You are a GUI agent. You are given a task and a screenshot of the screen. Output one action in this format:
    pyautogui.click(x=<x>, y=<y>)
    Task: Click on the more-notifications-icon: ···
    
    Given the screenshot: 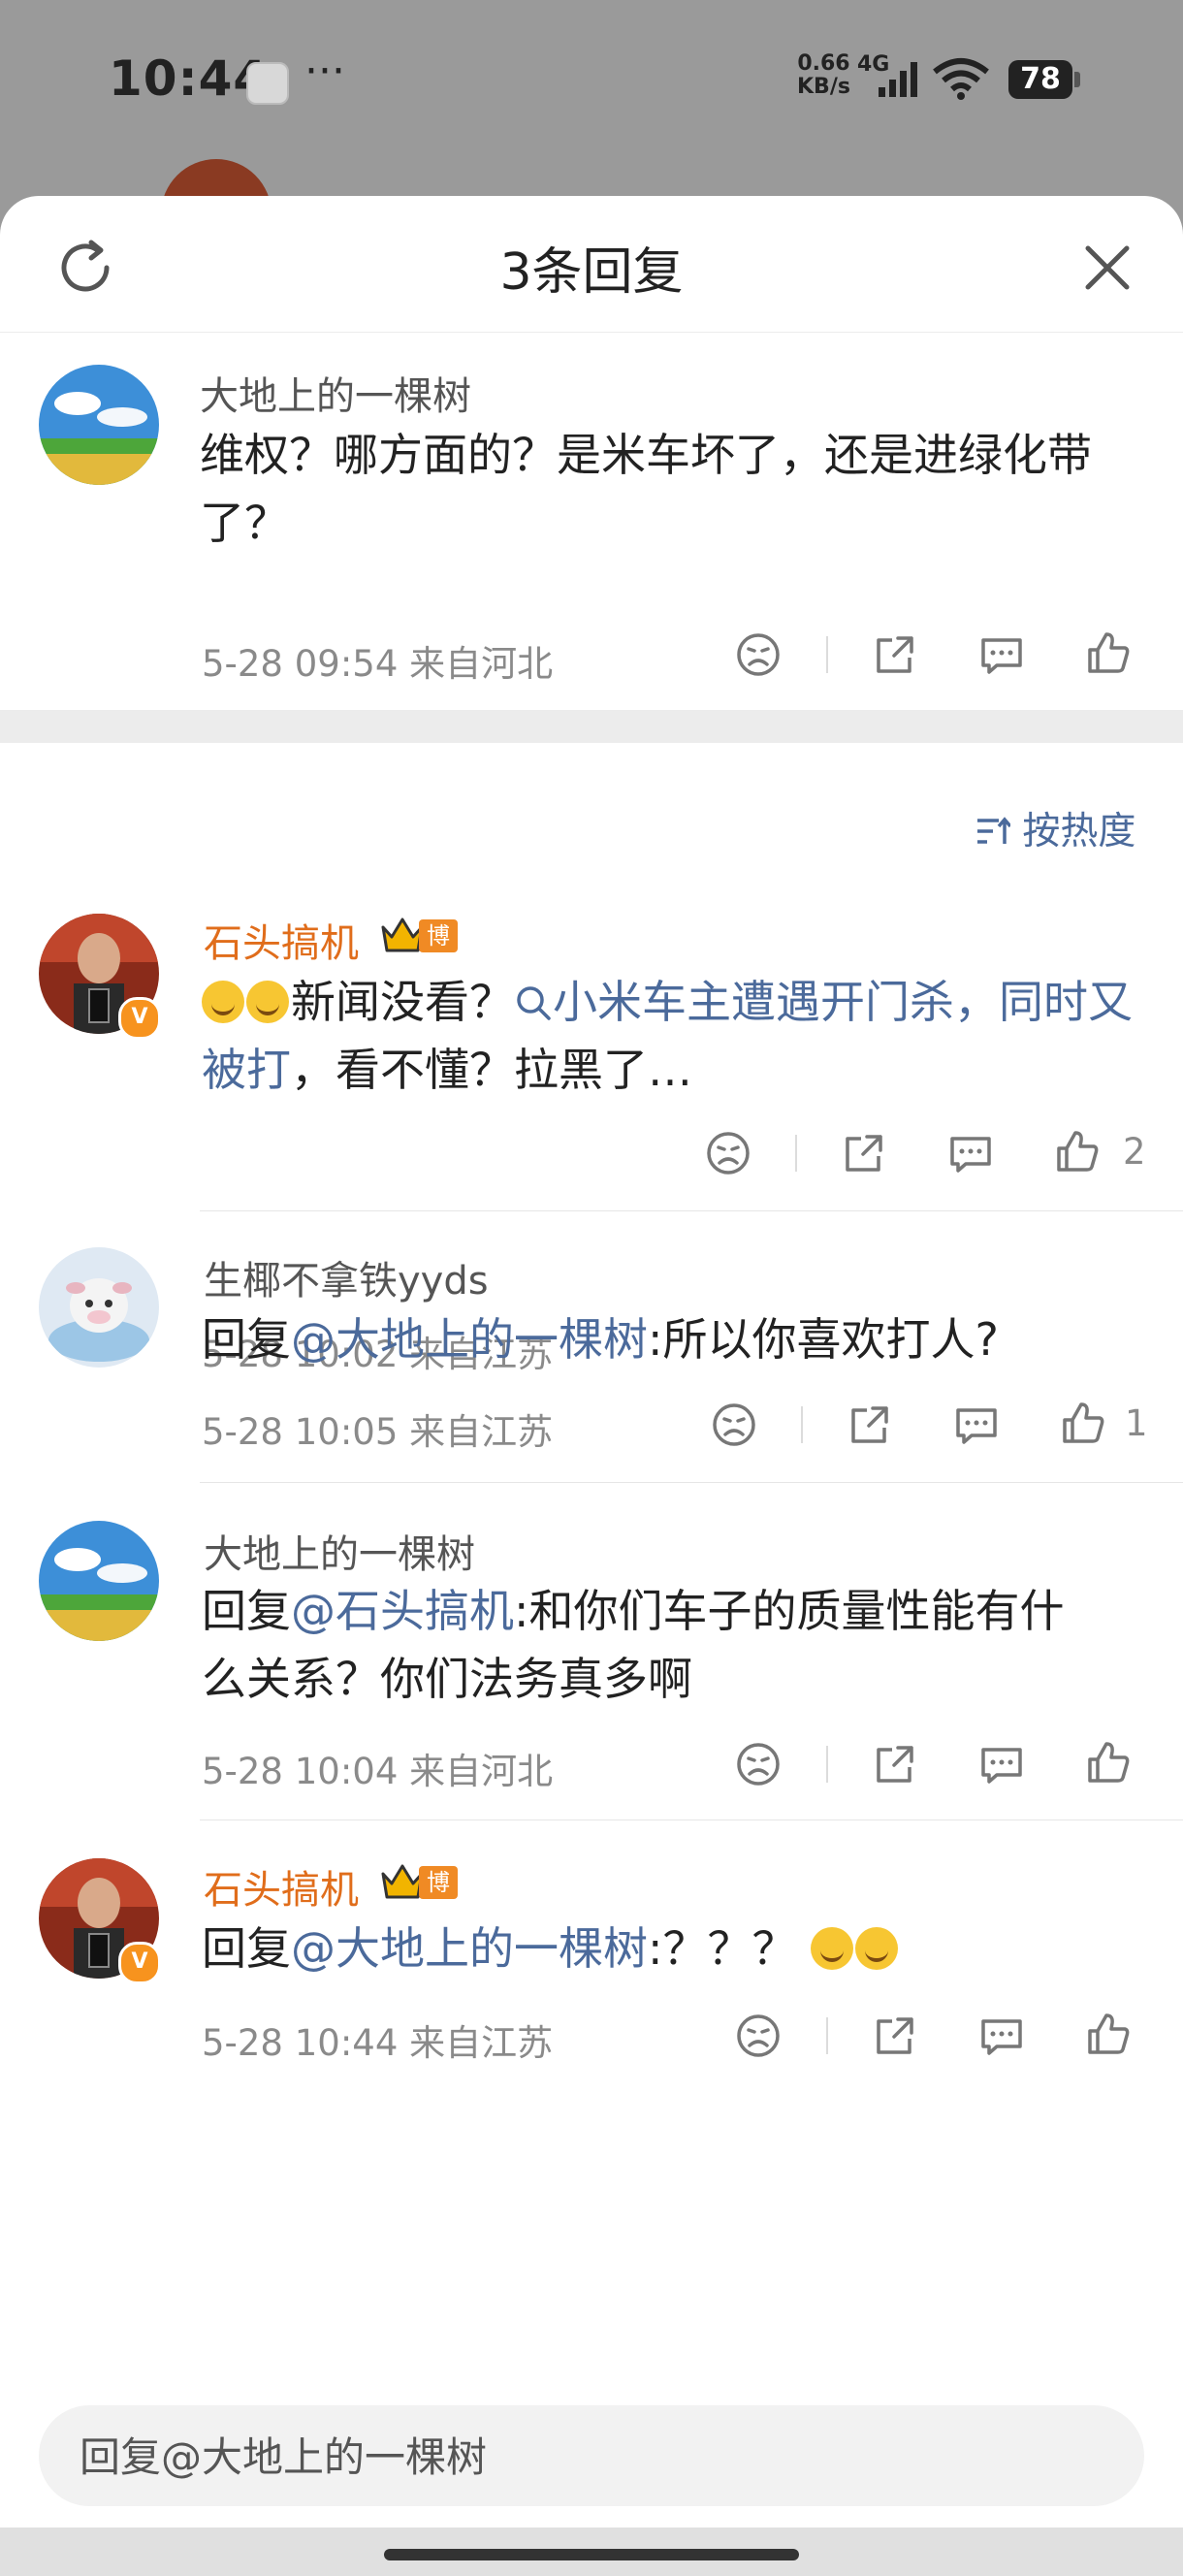 What is the action you would take?
    pyautogui.click(x=324, y=71)
    